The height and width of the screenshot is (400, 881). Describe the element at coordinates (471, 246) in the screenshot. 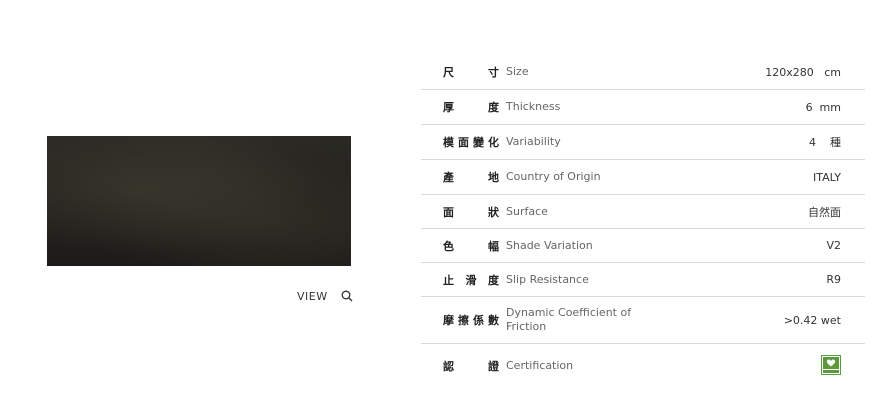

I see `spec-label-zh: 色幅` at that location.